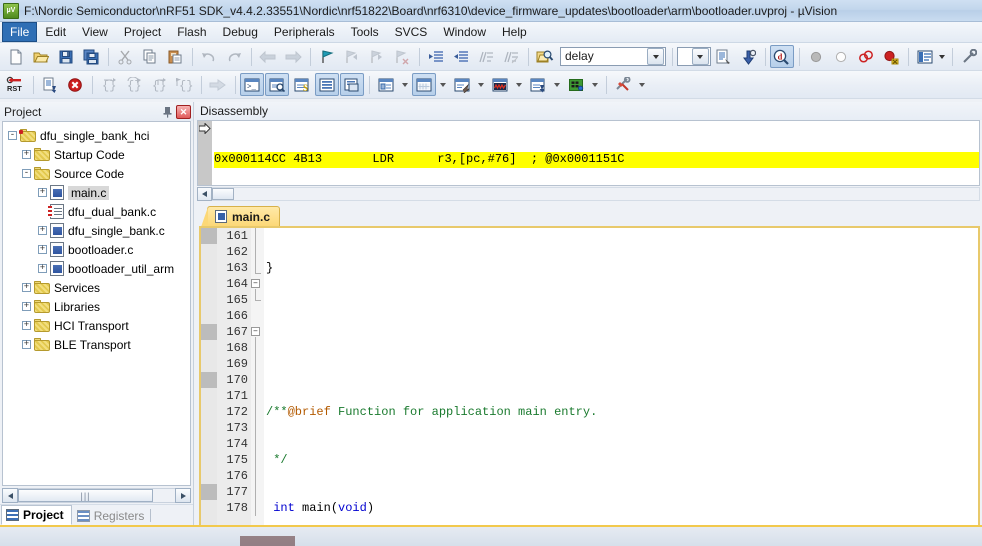 The image size is (982, 546). What do you see at coordinates (218, 84) in the screenshot?
I see `show-next-statement-icon` at bounding box center [218, 84].